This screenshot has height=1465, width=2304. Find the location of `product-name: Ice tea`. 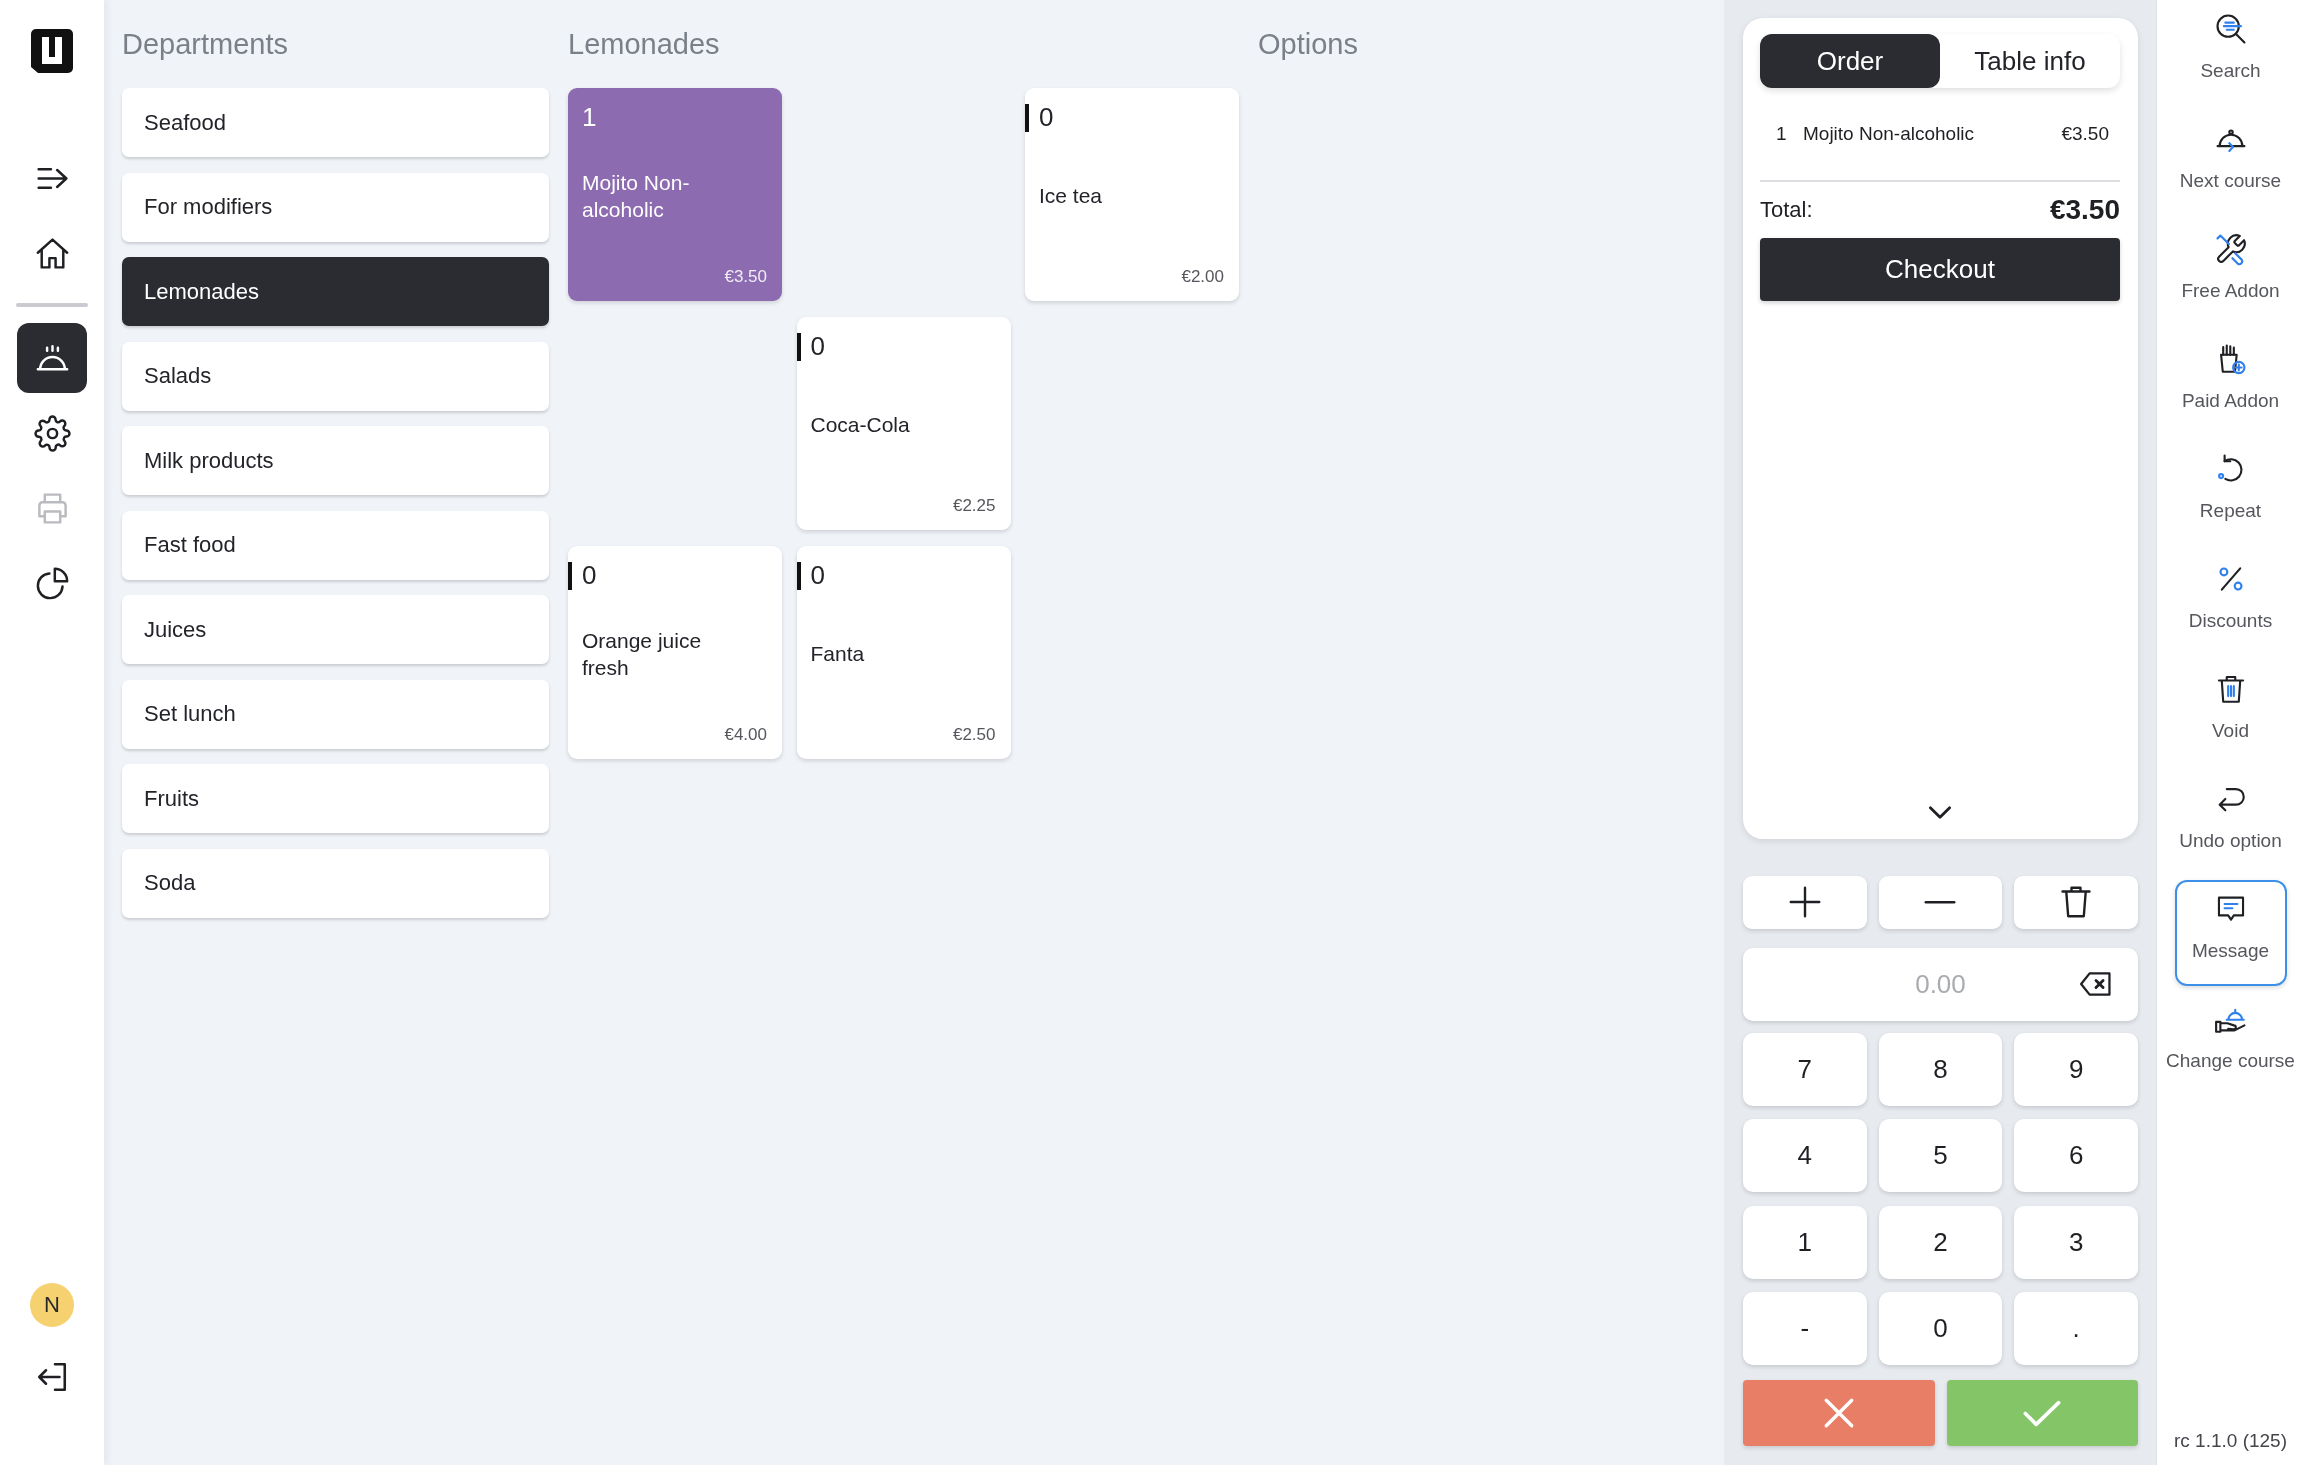

product-name: Ice tea is located at coordinates (1071, 196).